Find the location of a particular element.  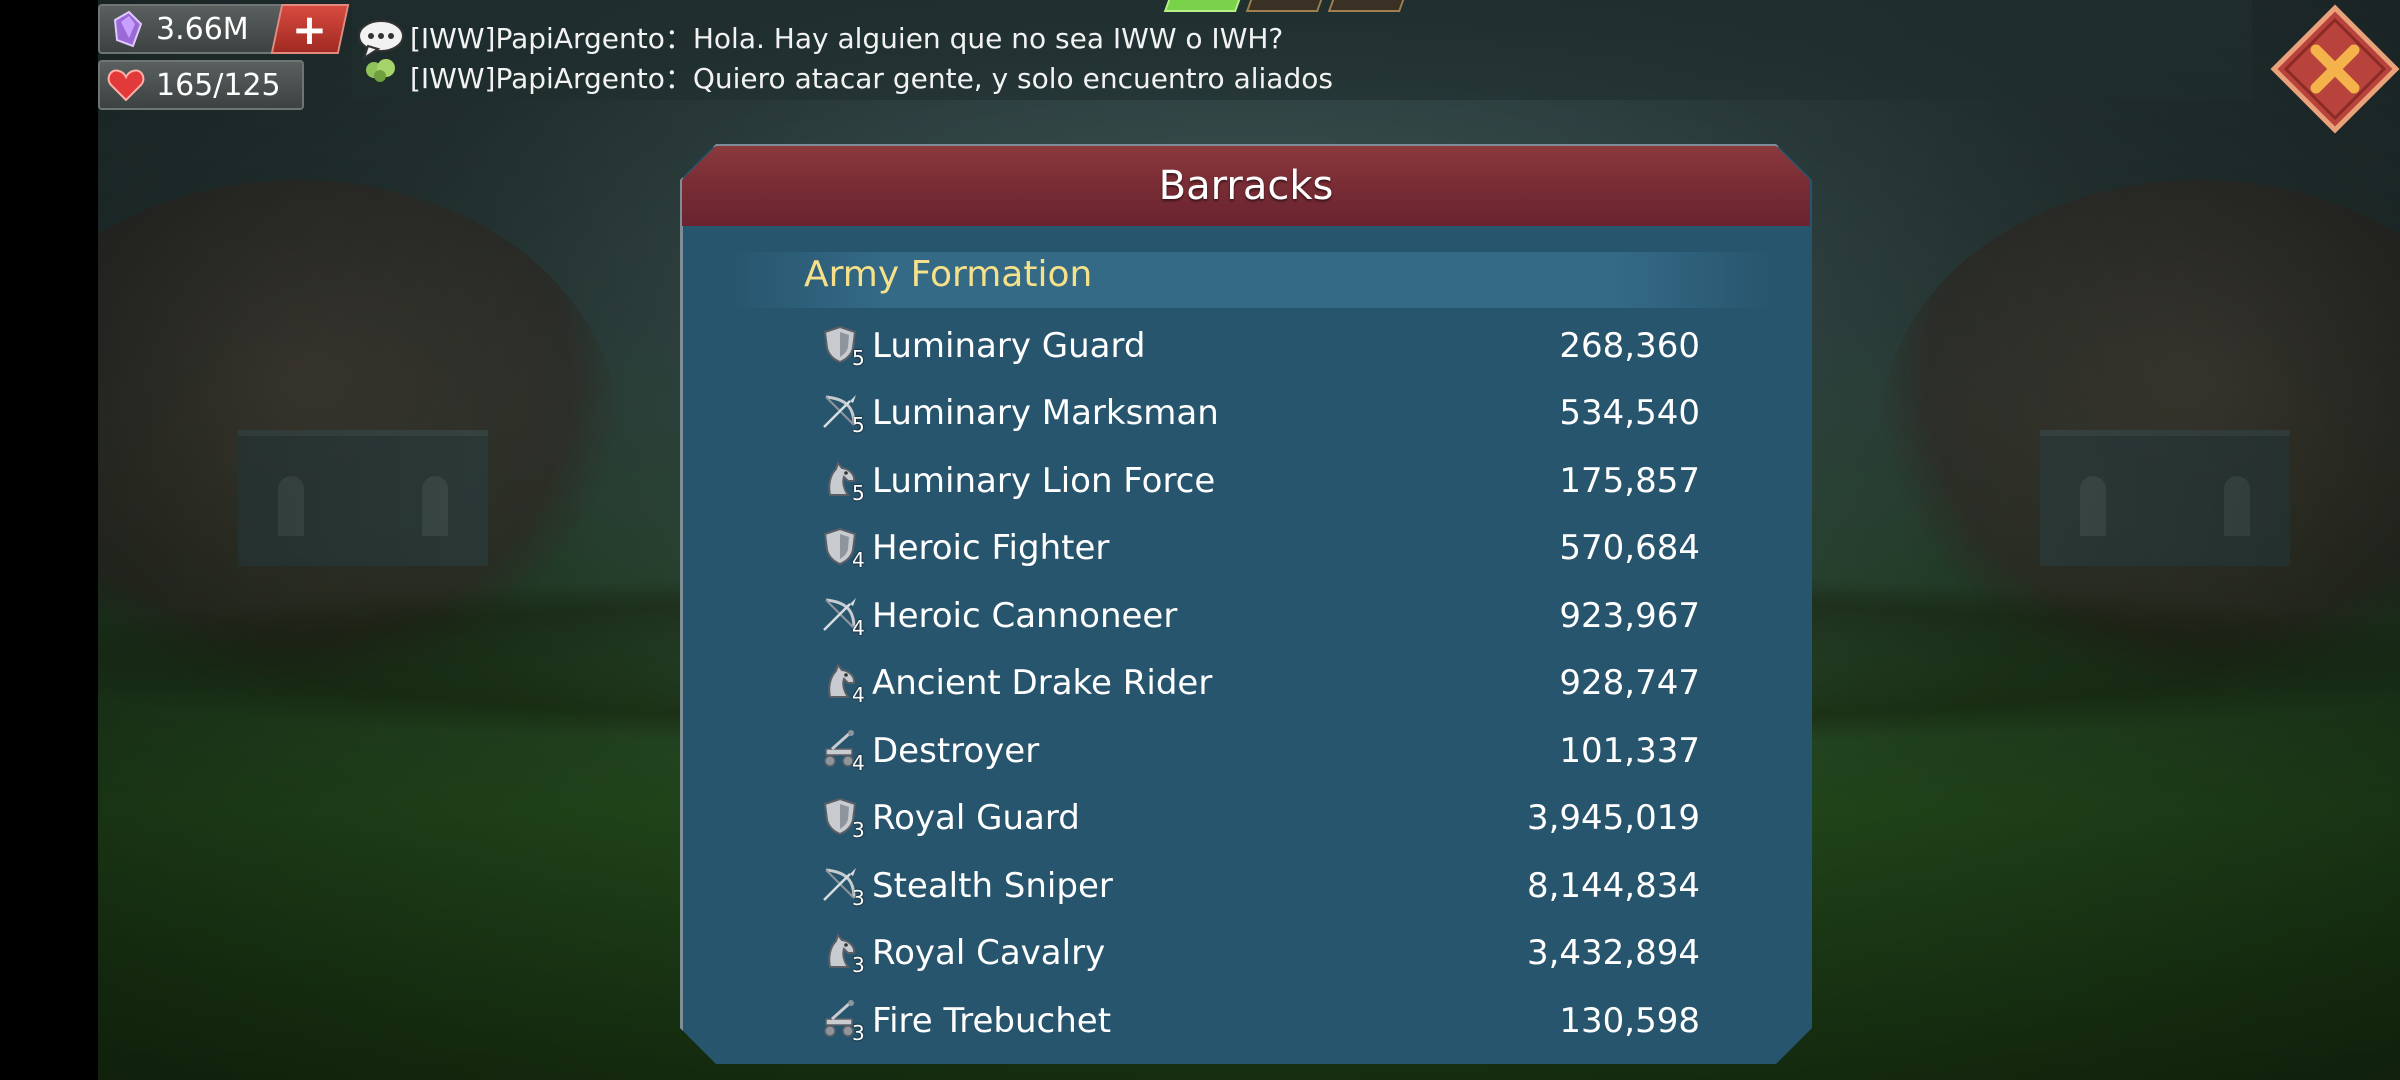

plus-icon: + is located at coordinates (310, 29).